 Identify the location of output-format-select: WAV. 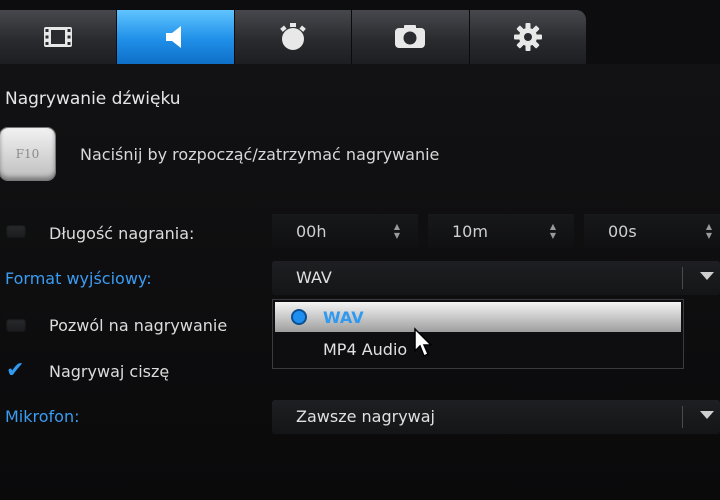
(496, 278).